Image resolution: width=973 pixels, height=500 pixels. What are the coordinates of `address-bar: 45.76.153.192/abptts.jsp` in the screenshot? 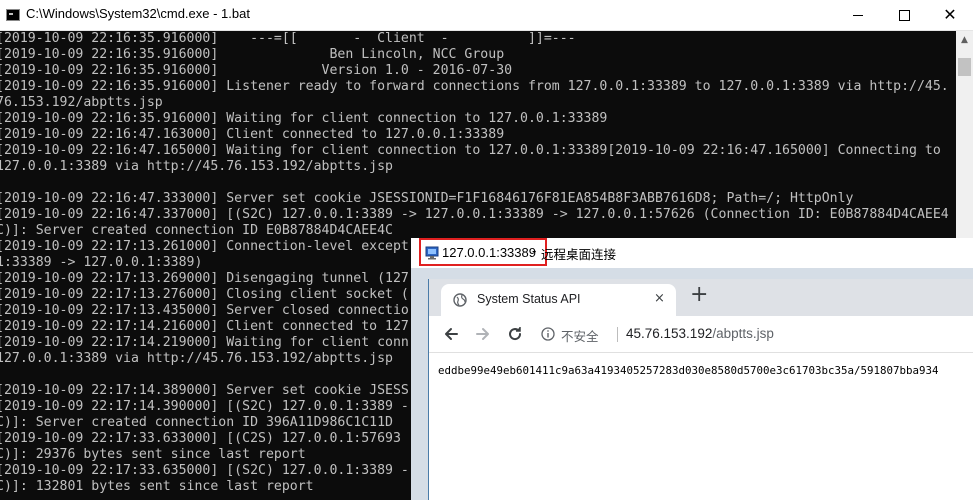 It's located at (700, 333).